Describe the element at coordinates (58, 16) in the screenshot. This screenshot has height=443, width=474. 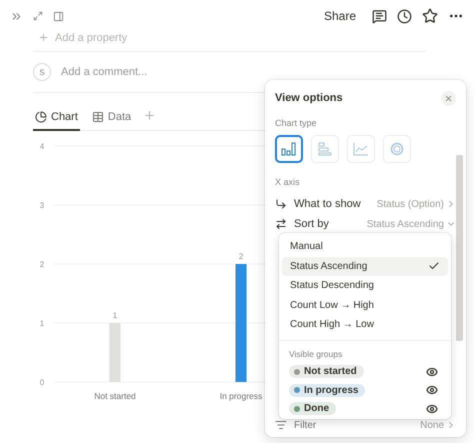
I see `side-panel-icon` at that location.